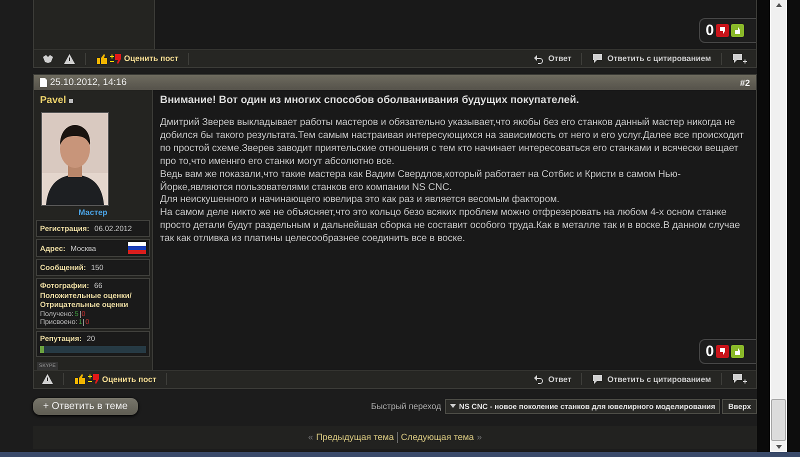 This screenshot has height=457, width=800. I want to click on scroll-thumb, so click(778, 420).